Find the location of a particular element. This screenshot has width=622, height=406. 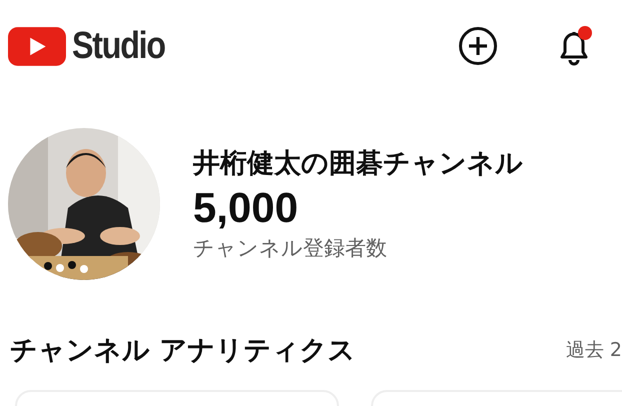

add-icon is located at coordinates (478, 46).